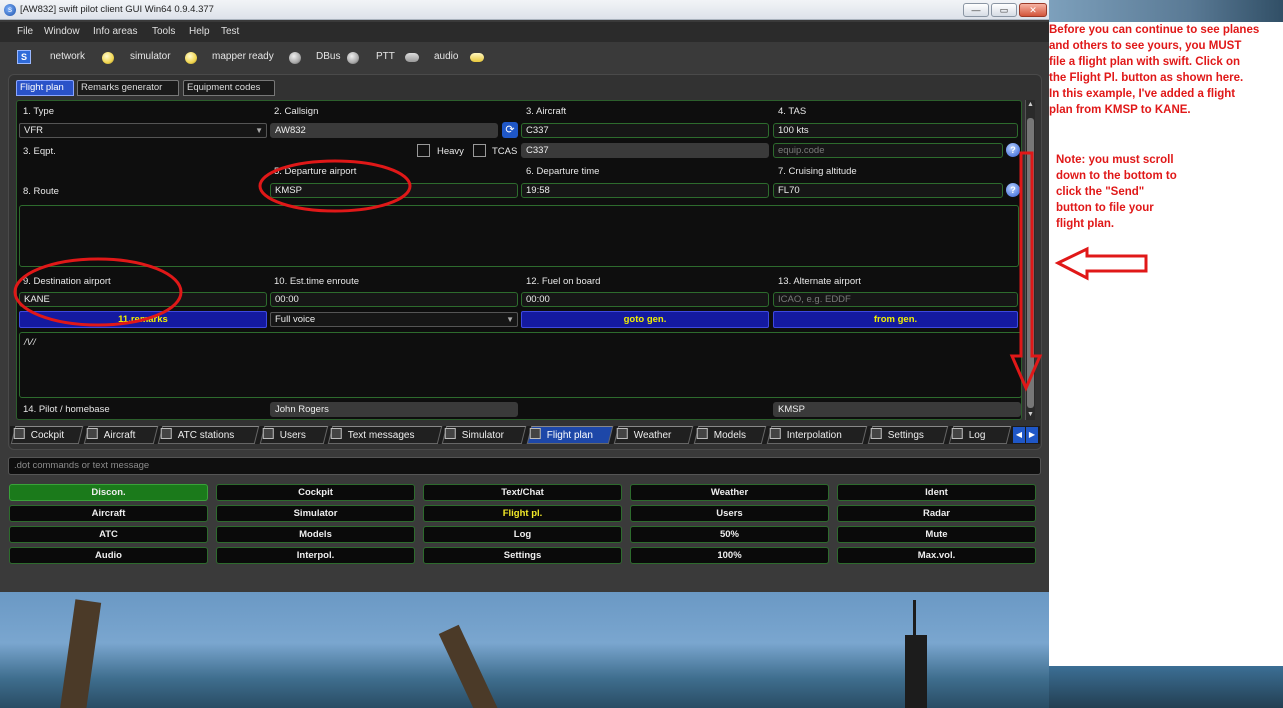 This screenshot has width=1283, height=708. Describe the element at coordinates (315, 492) in the screenshot. I see `cockpit-button: Cockpit` at that location.